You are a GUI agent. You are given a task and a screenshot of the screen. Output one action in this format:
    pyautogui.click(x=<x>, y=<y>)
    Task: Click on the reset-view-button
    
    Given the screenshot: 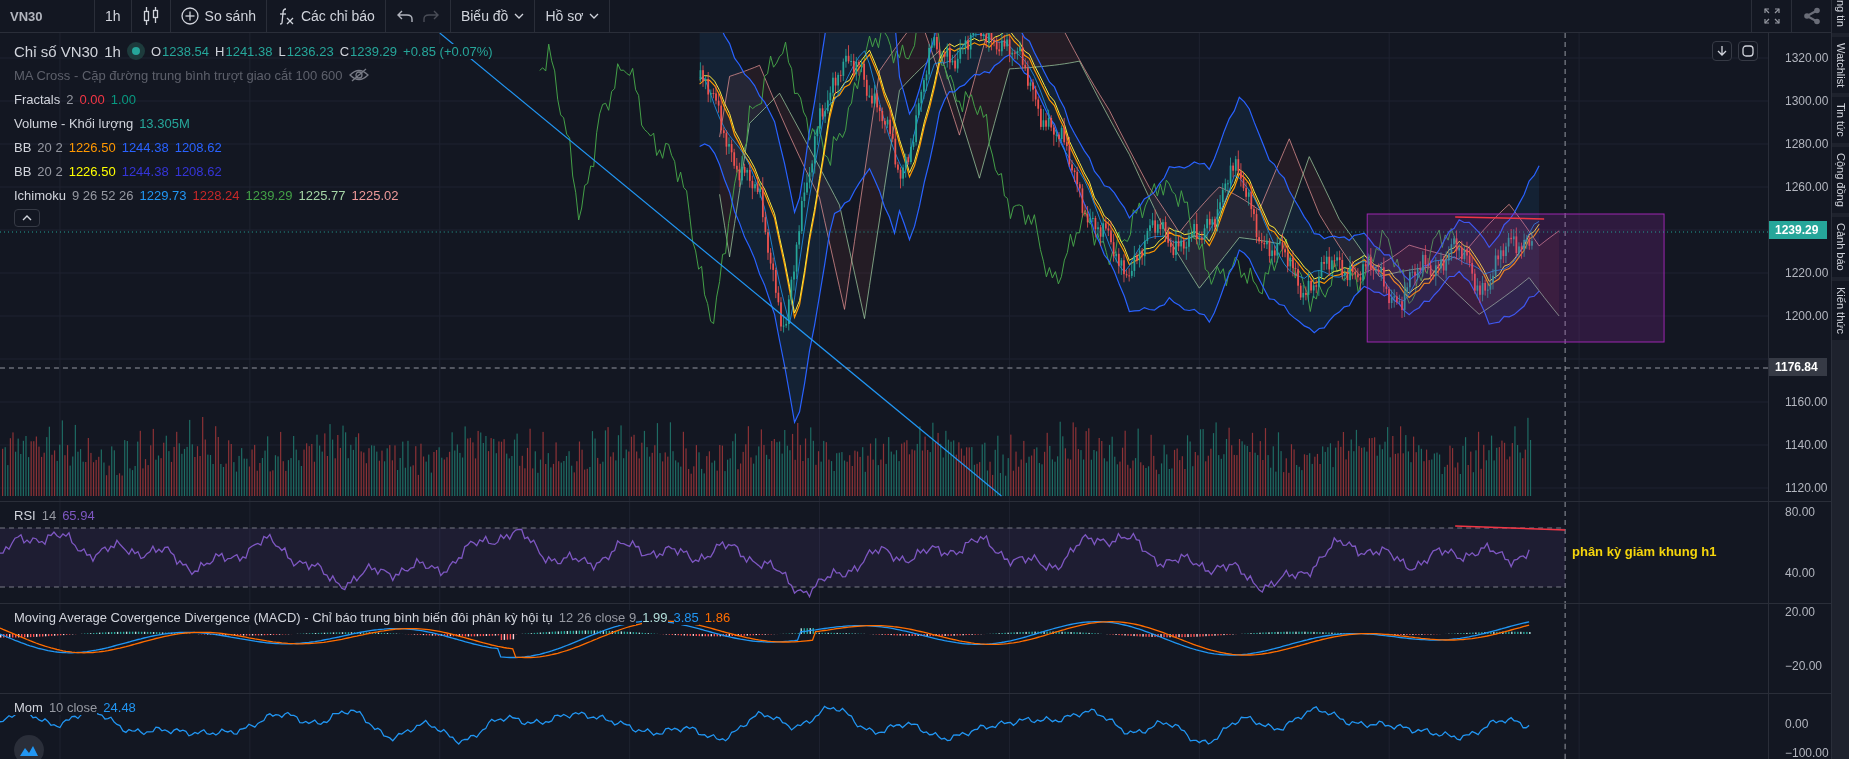 What is the action you would take?
    pyautogui.click(x=1748, y=51)
    